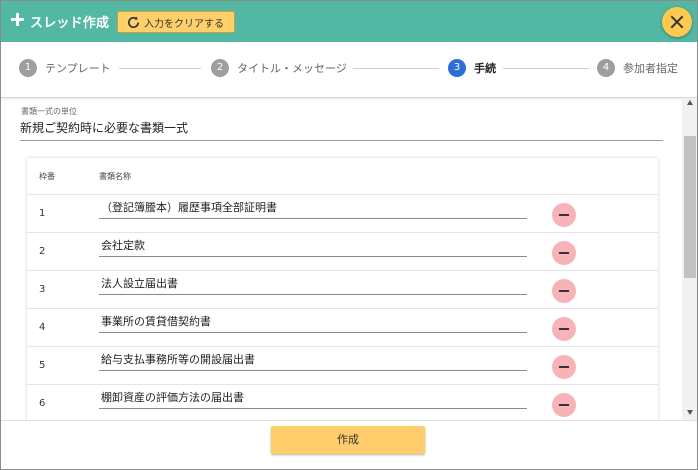  Describe the element at coordinates (42, 365) in the screenshot. I see `row-number: 5` at that location.